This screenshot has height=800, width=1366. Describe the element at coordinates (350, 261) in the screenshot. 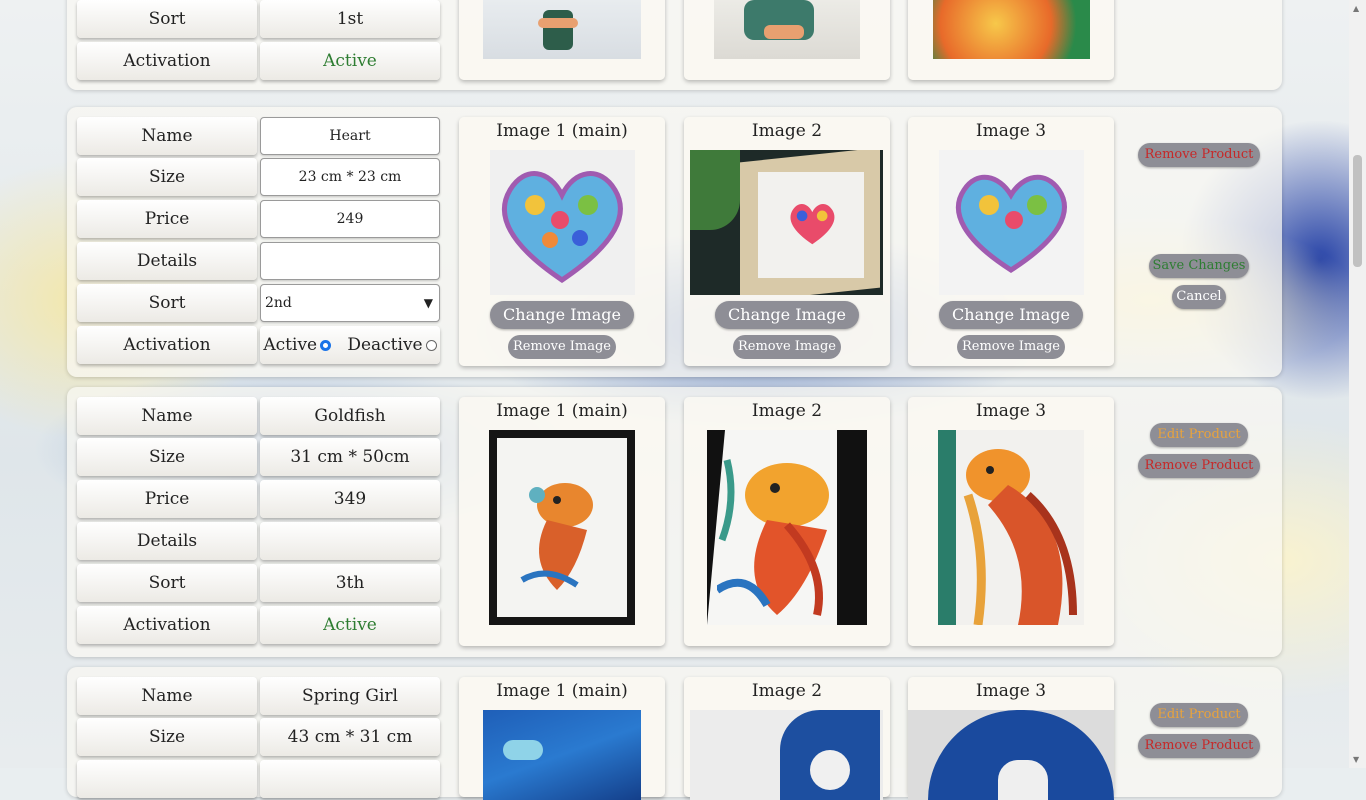

I see `details-input` at that location.